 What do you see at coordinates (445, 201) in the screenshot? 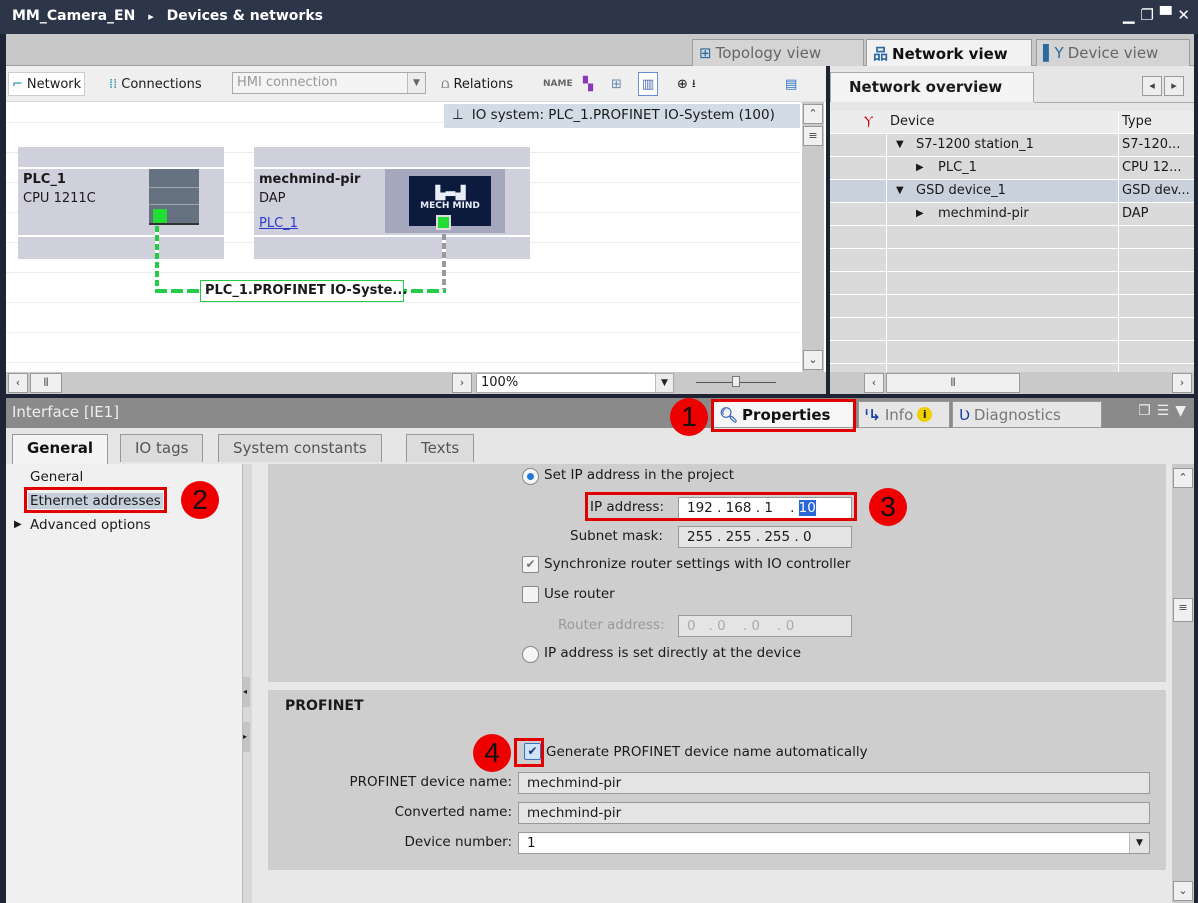
I see `device-image: ▙▬▟ MECH MIND` at bounding box center [445, 201].